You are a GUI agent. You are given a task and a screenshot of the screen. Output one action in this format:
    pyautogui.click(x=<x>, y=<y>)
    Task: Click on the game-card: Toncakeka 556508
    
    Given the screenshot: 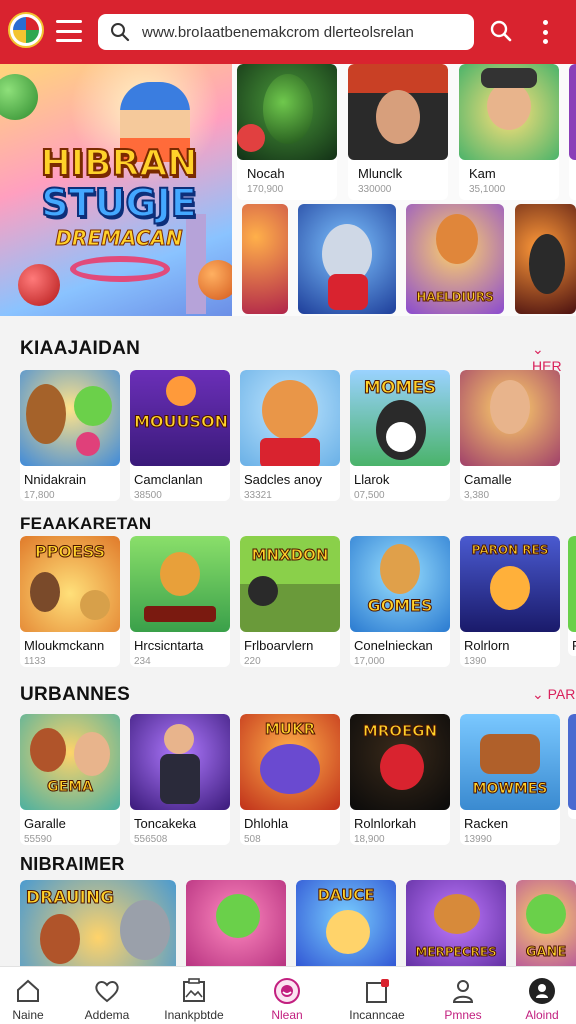 What is the action you would take?
    pyautogui.click(x=180, y=779)
    